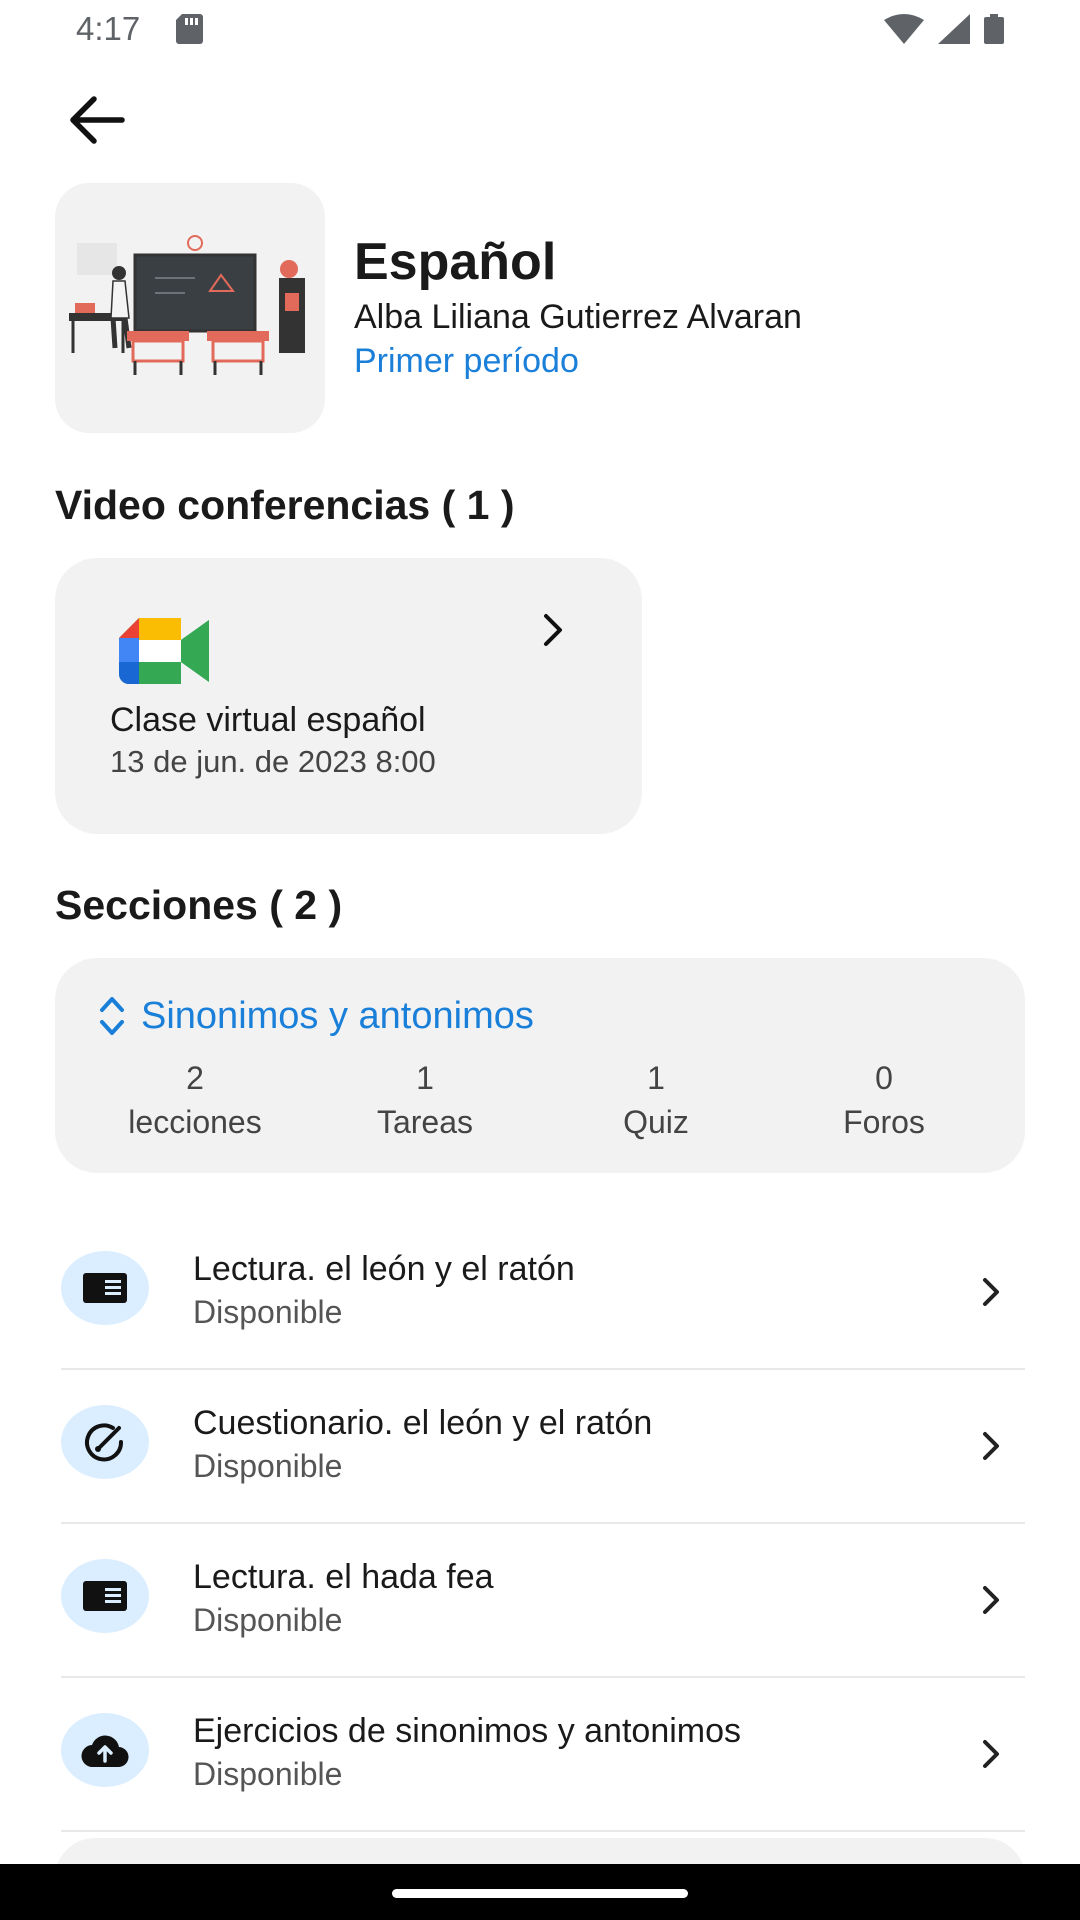  What do you see at coordinates (164, 651) in the screenshot?
I see `google-meet-icon` at bounding box center [164, 651].